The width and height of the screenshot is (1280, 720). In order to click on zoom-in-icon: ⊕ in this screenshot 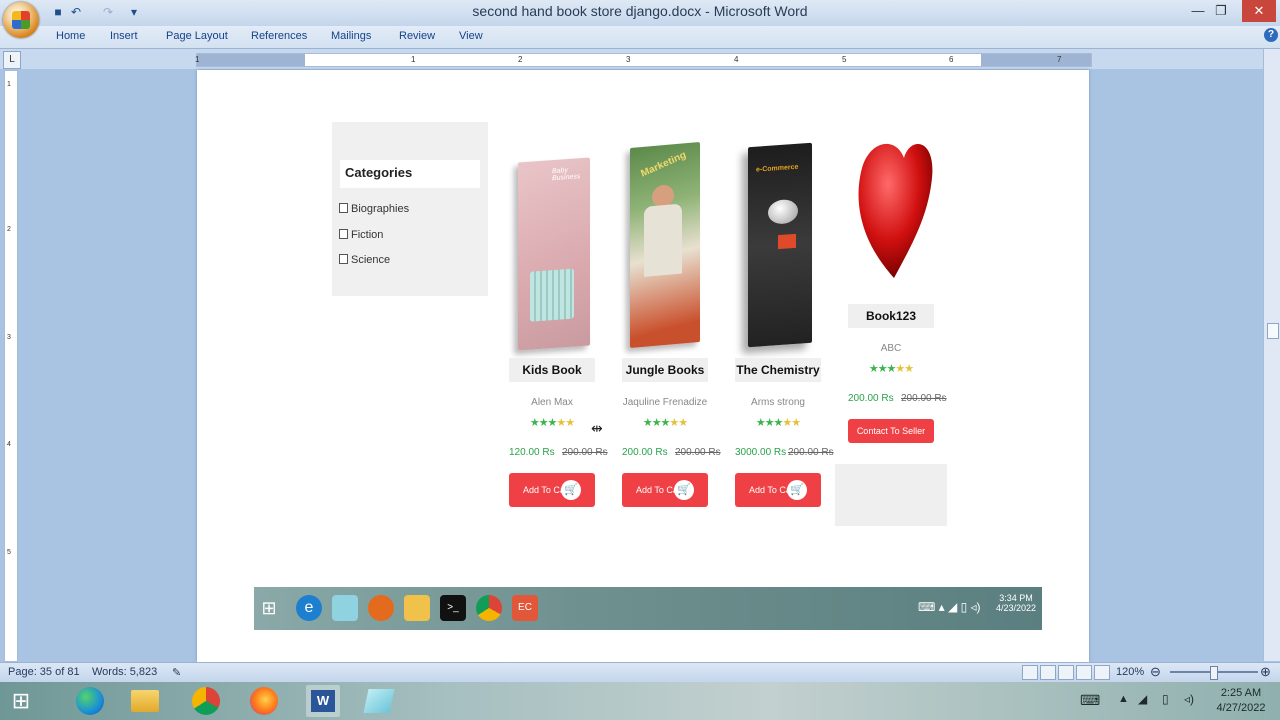, I will do `click(1265, 672)`.